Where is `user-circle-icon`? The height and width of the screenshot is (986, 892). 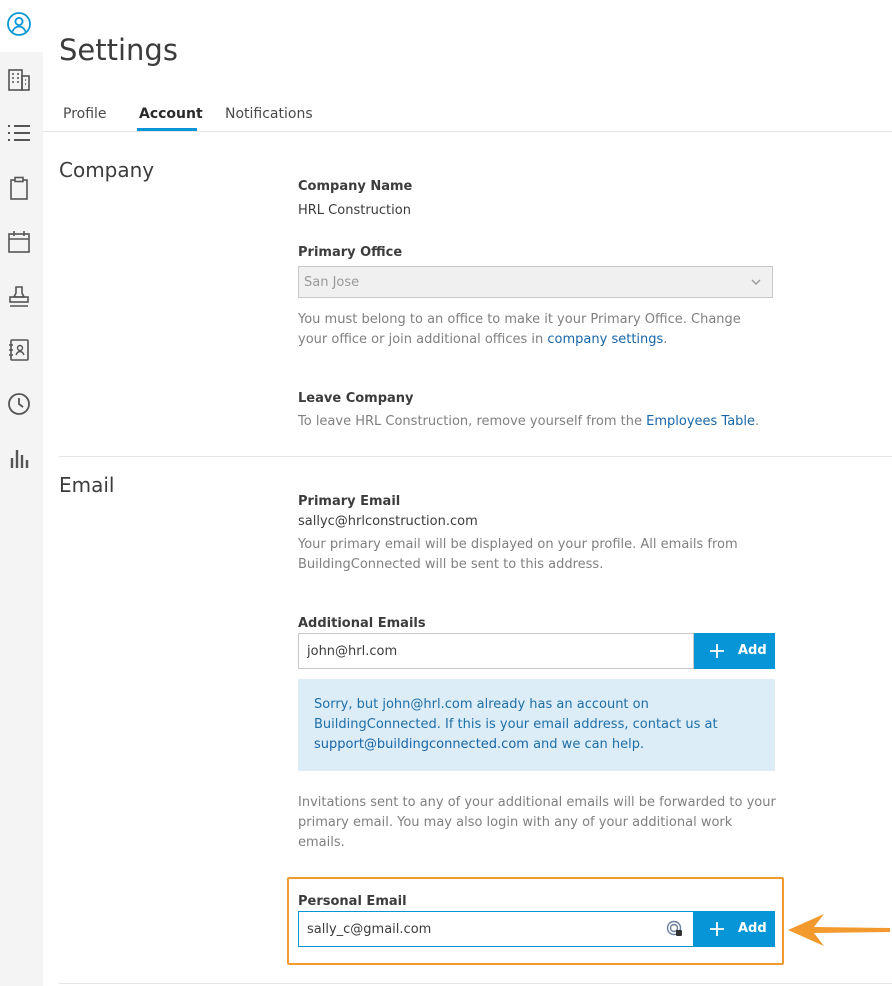 user-circle-icon is located at coordinates (19, 24).